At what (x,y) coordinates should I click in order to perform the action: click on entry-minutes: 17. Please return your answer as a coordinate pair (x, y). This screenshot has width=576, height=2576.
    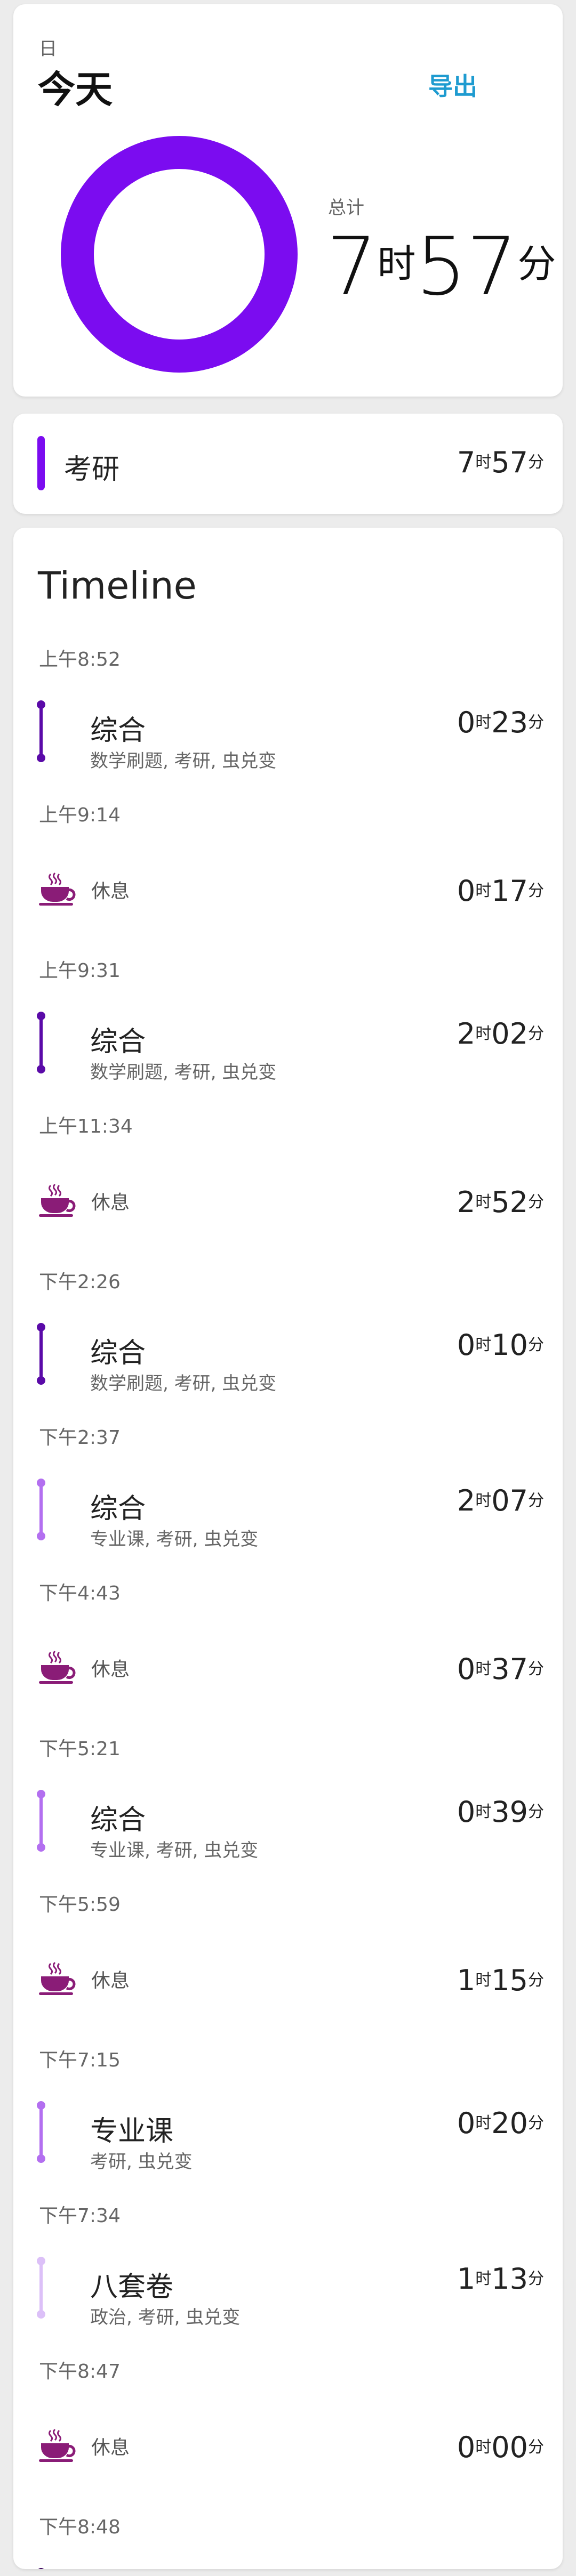
    Looking at the image, I should click on (509, 891).